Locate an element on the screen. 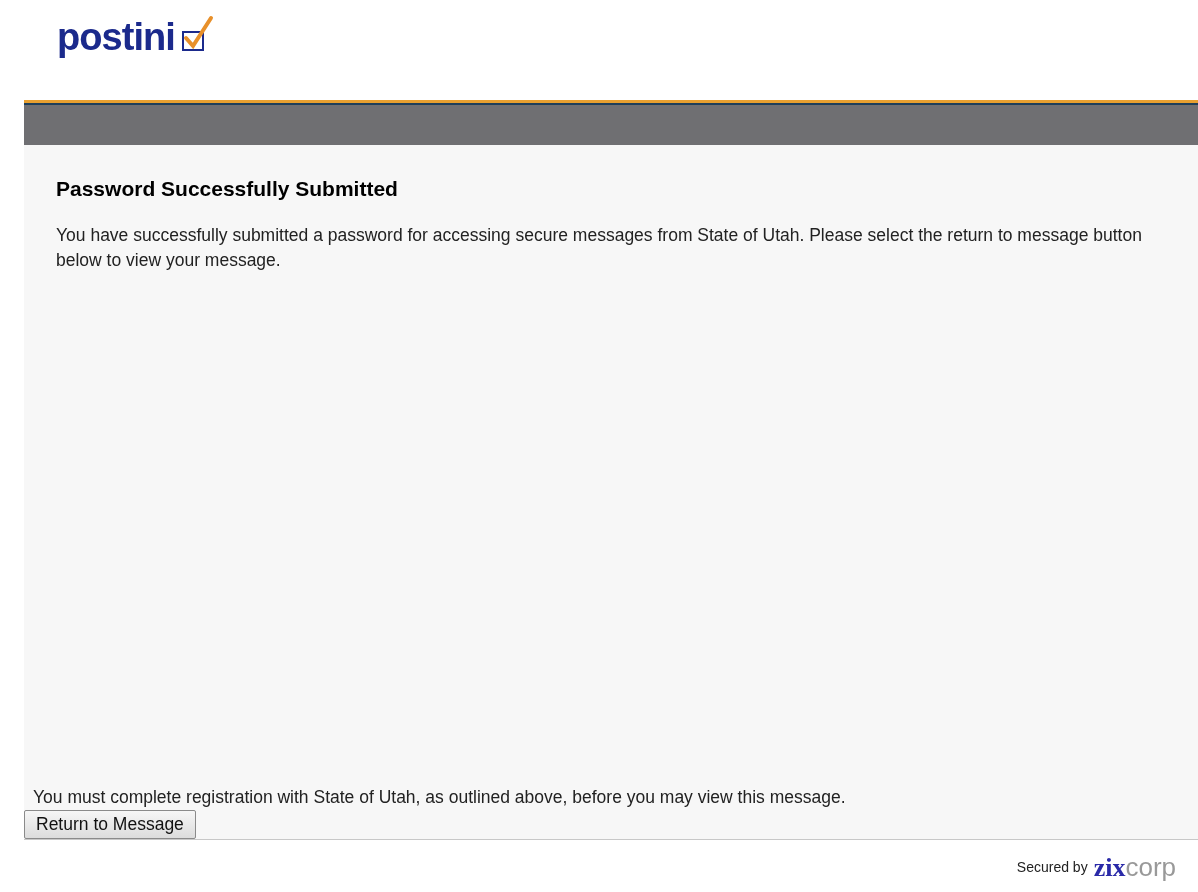 This screenshot has width=1198, height=892. vendor-logo: zixcorp is located at coordinates (1134, 867).